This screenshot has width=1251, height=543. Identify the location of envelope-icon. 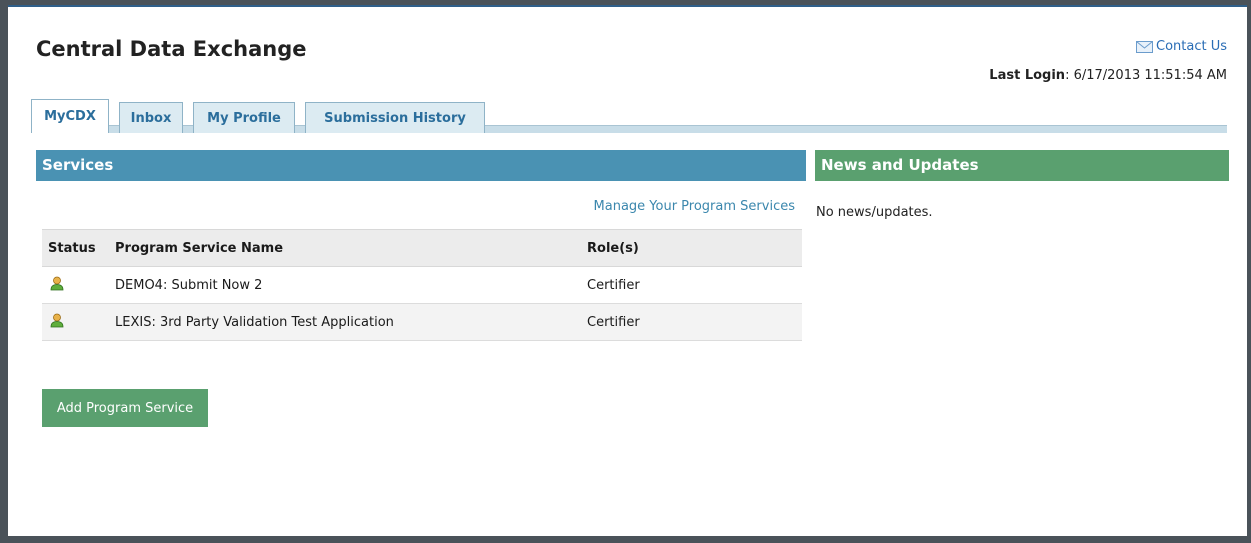
(1144, 46).